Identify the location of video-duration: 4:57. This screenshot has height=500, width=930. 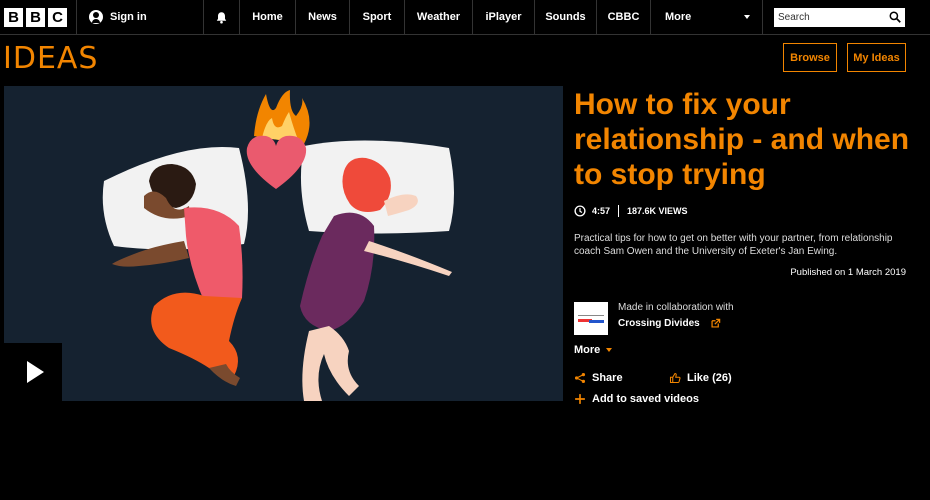
(601, 211).